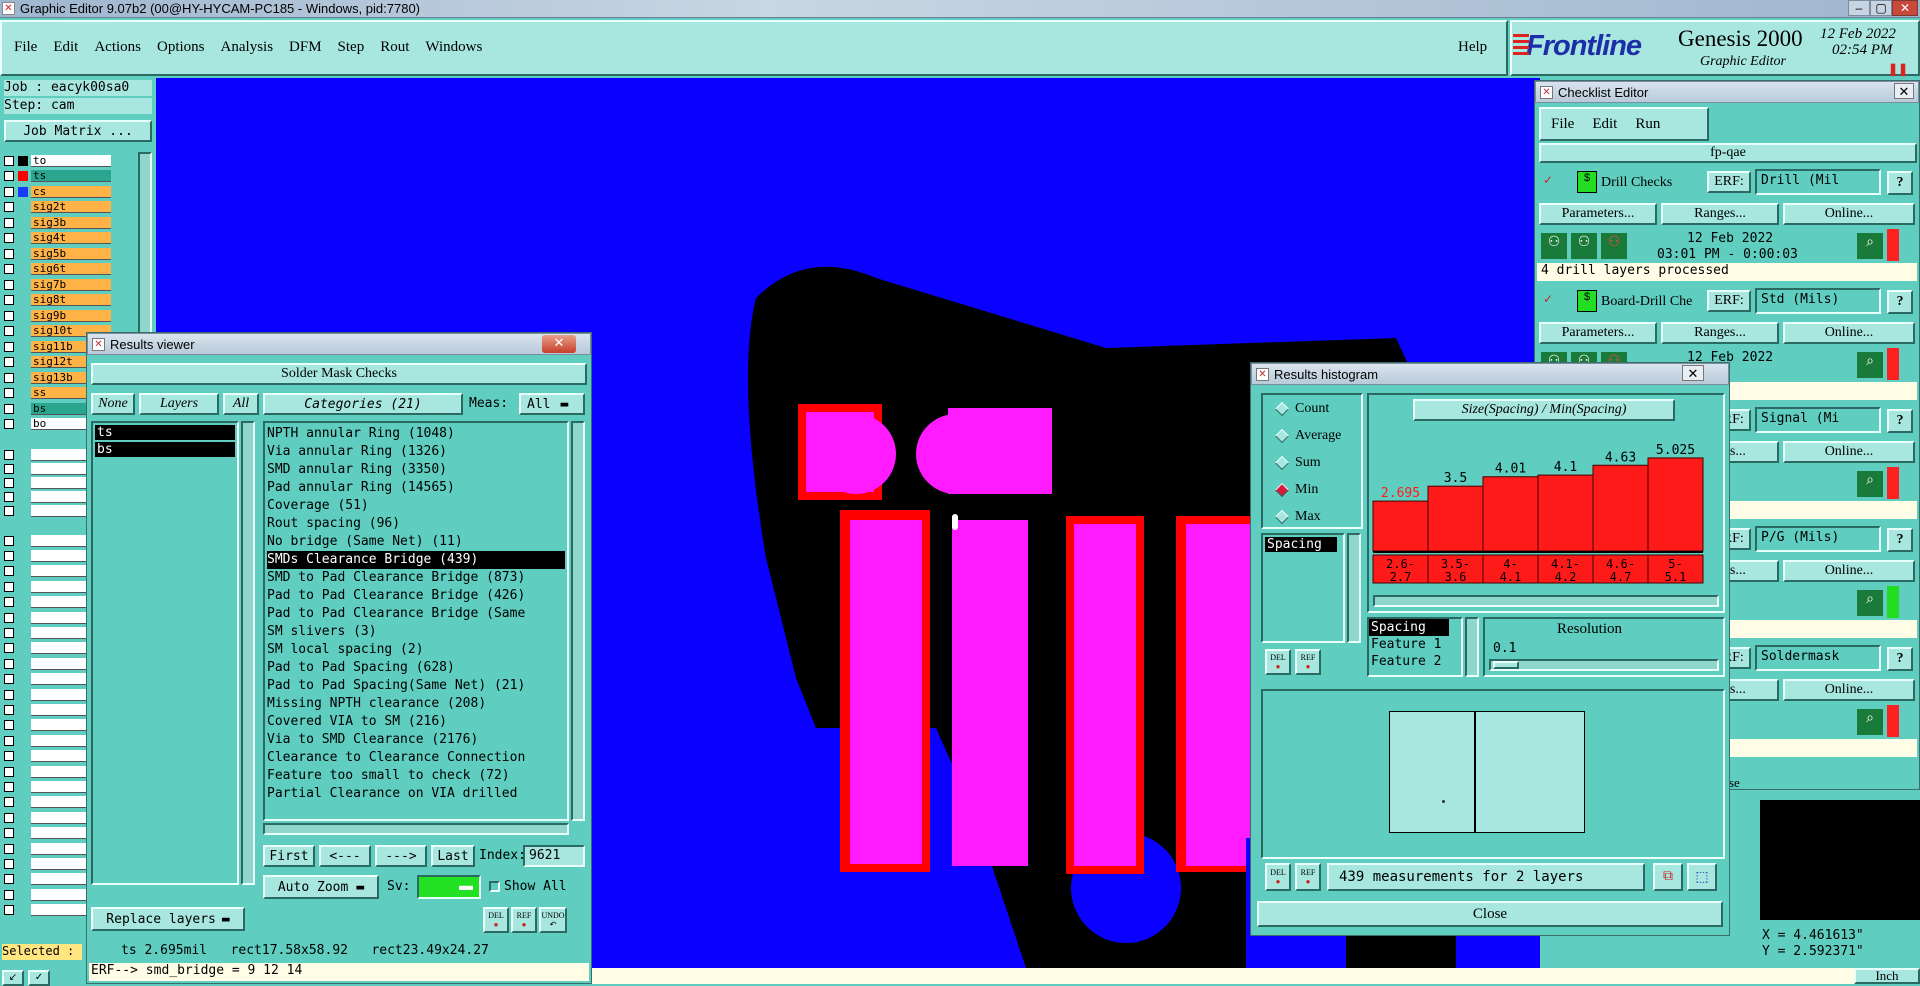 Image resolution: width=1920 pixels, height=986 pixels. I want to click on checklist-titlebar: ✕ Checklist Editor ✕, so click(1727, 92).